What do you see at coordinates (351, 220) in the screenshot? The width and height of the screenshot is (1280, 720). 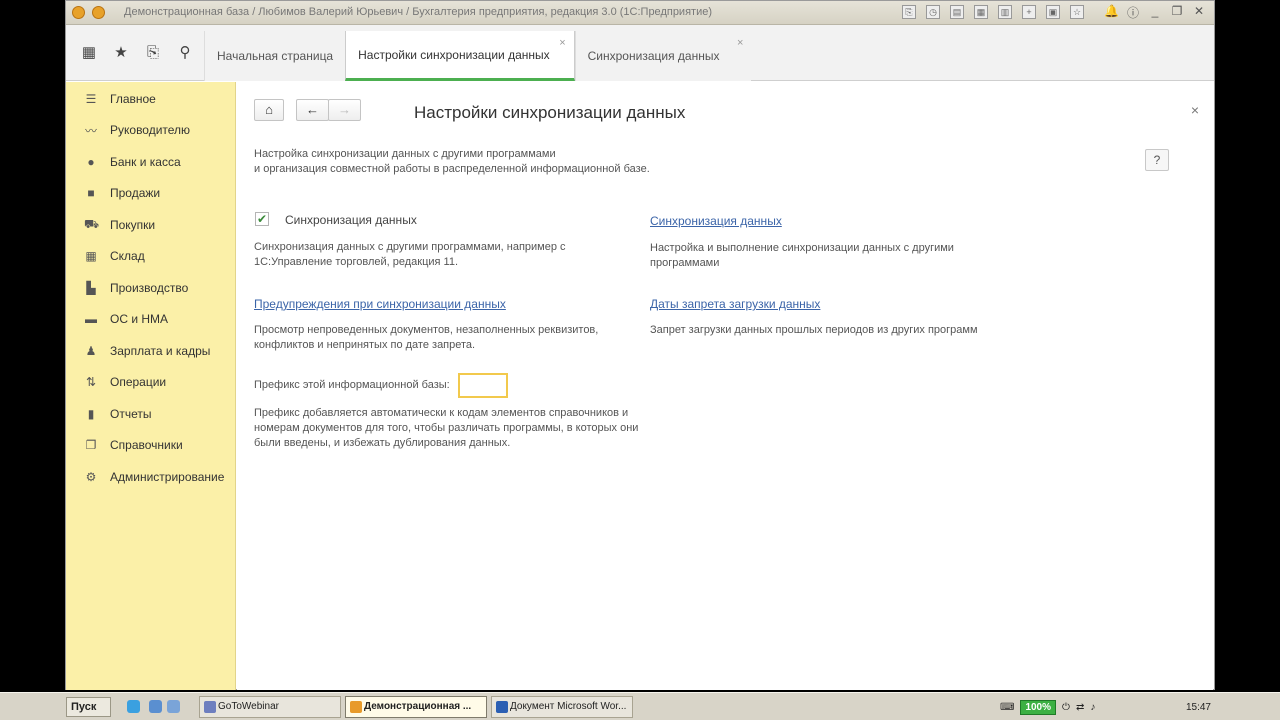 I see `sync-checkbox-label: Синхронизация данных` at bounding box center [351, 220].